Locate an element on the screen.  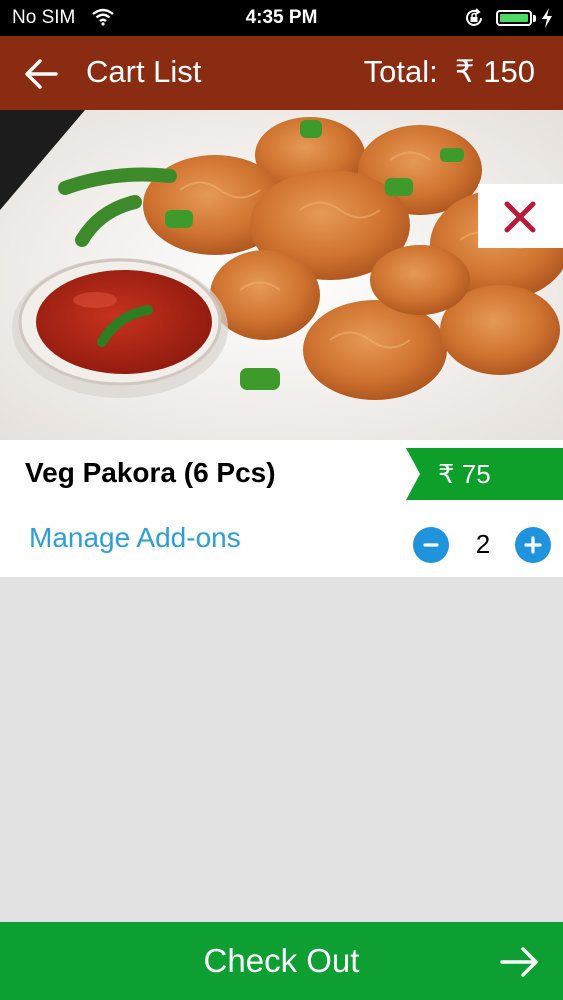
battery-icon is located at coordinates (514, 18).